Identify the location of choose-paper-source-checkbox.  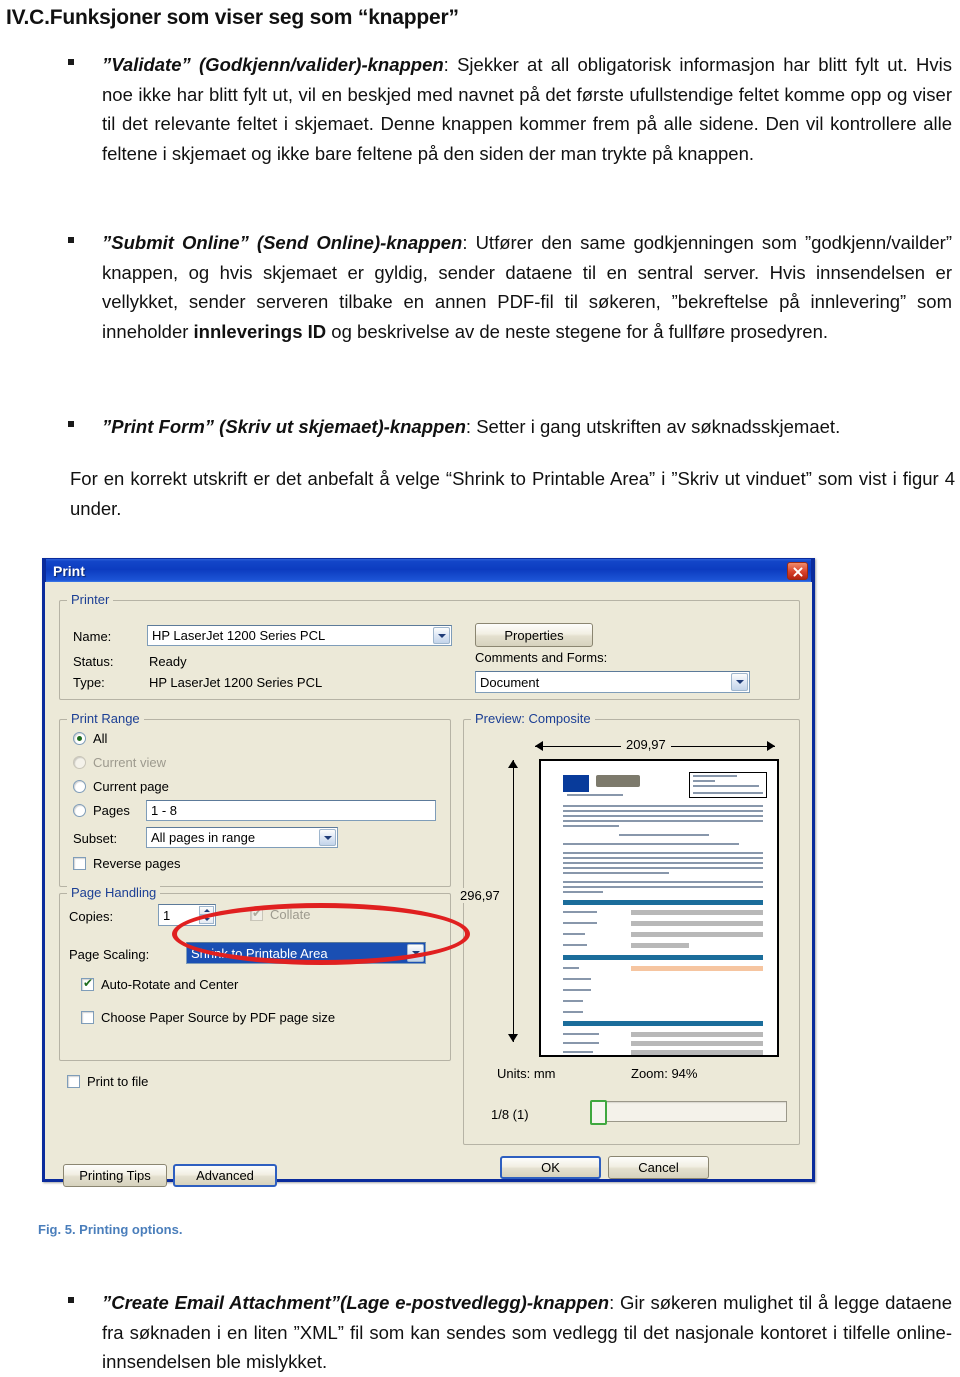
(87, 1017).